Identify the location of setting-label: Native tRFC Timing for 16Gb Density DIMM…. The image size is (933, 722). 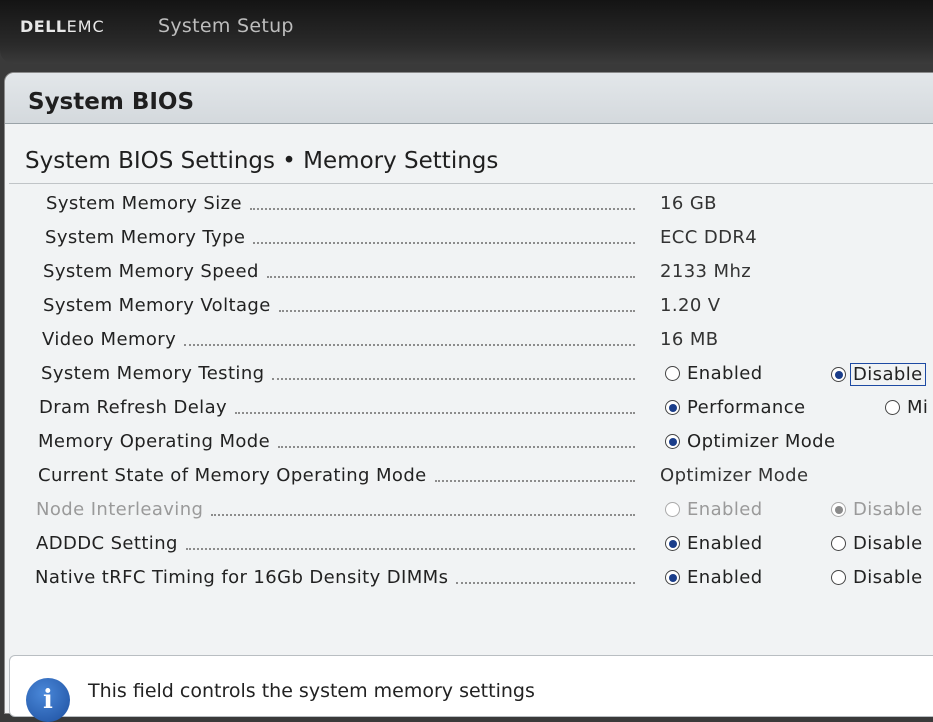
(242, 577).